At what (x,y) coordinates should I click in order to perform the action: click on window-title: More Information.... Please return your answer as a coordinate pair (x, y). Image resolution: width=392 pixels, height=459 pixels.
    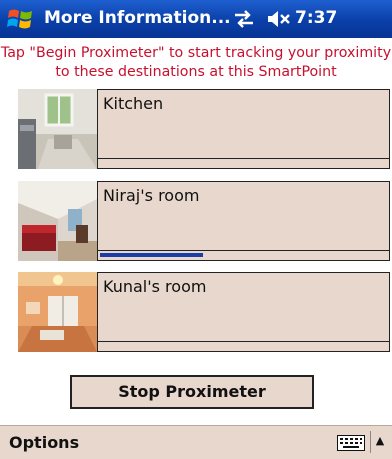
    Looking at the image, I should click on (137, 18).